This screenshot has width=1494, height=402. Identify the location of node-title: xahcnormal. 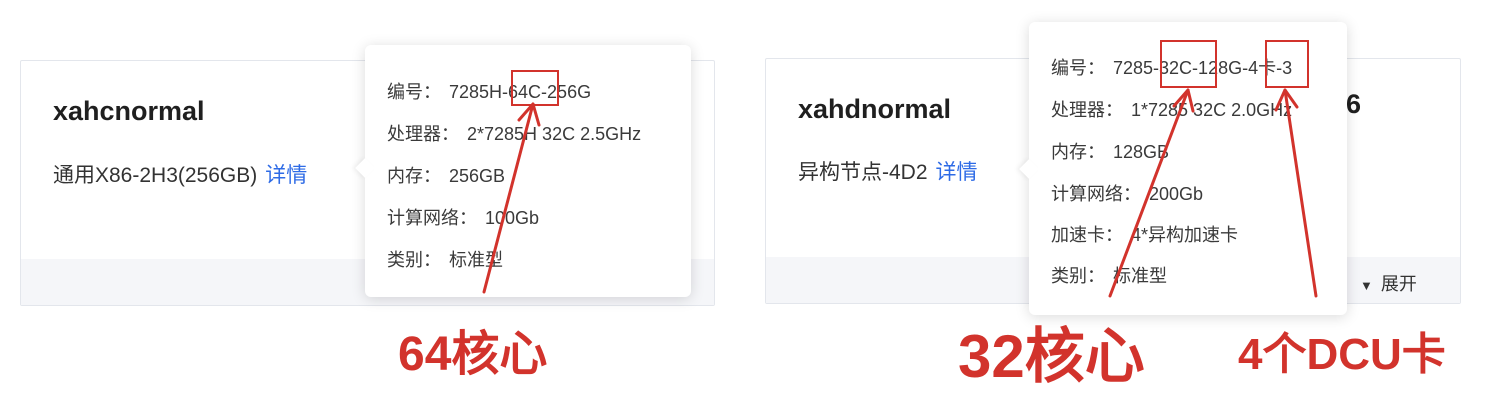
(129, 111).